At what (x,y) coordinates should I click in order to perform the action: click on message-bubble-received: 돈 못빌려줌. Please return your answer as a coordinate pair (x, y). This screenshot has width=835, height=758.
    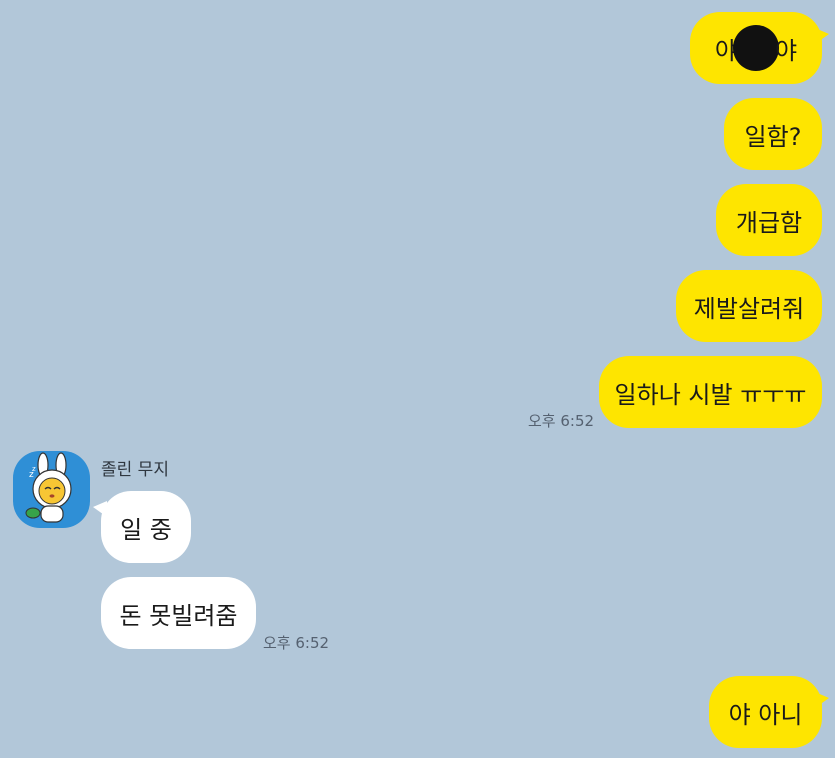
    Looking at the image, I should click on (178, 613).